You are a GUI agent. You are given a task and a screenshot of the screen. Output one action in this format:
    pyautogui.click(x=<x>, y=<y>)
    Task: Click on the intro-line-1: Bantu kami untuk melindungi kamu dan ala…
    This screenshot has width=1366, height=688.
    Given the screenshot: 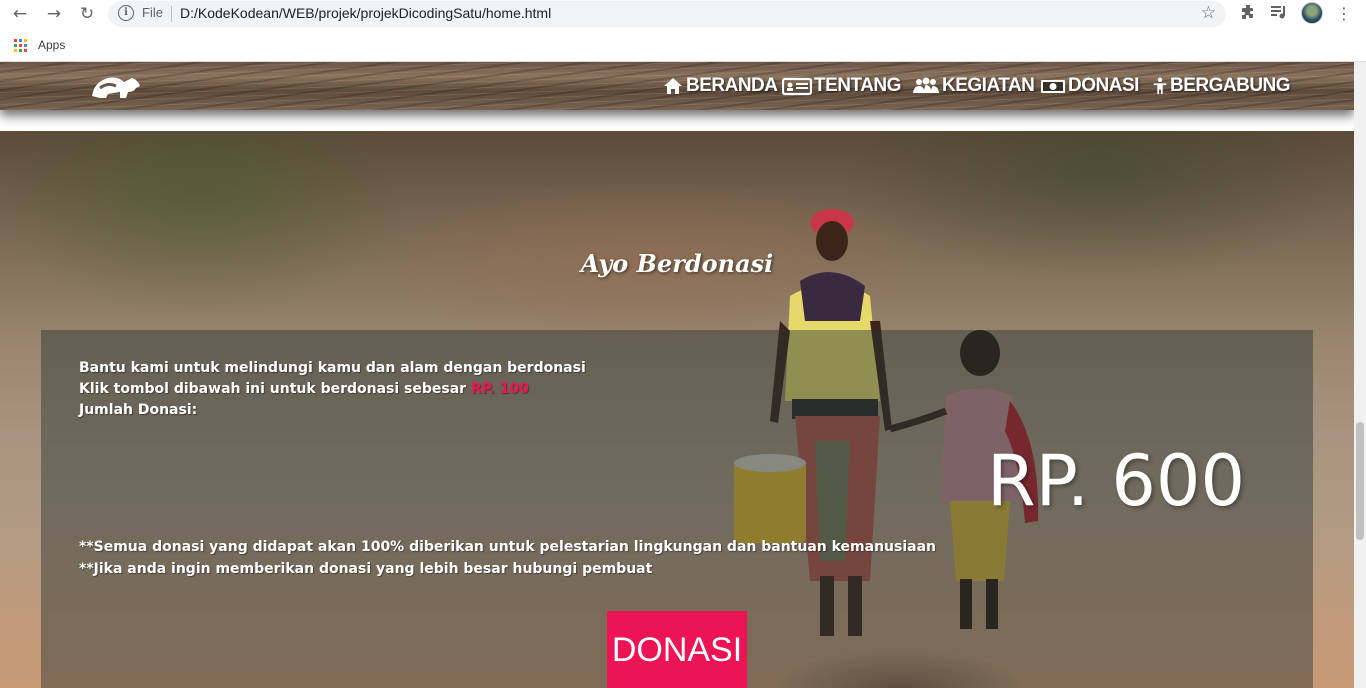 What is the action you would take?
    pyautogui.click(x=332, y=368)
    